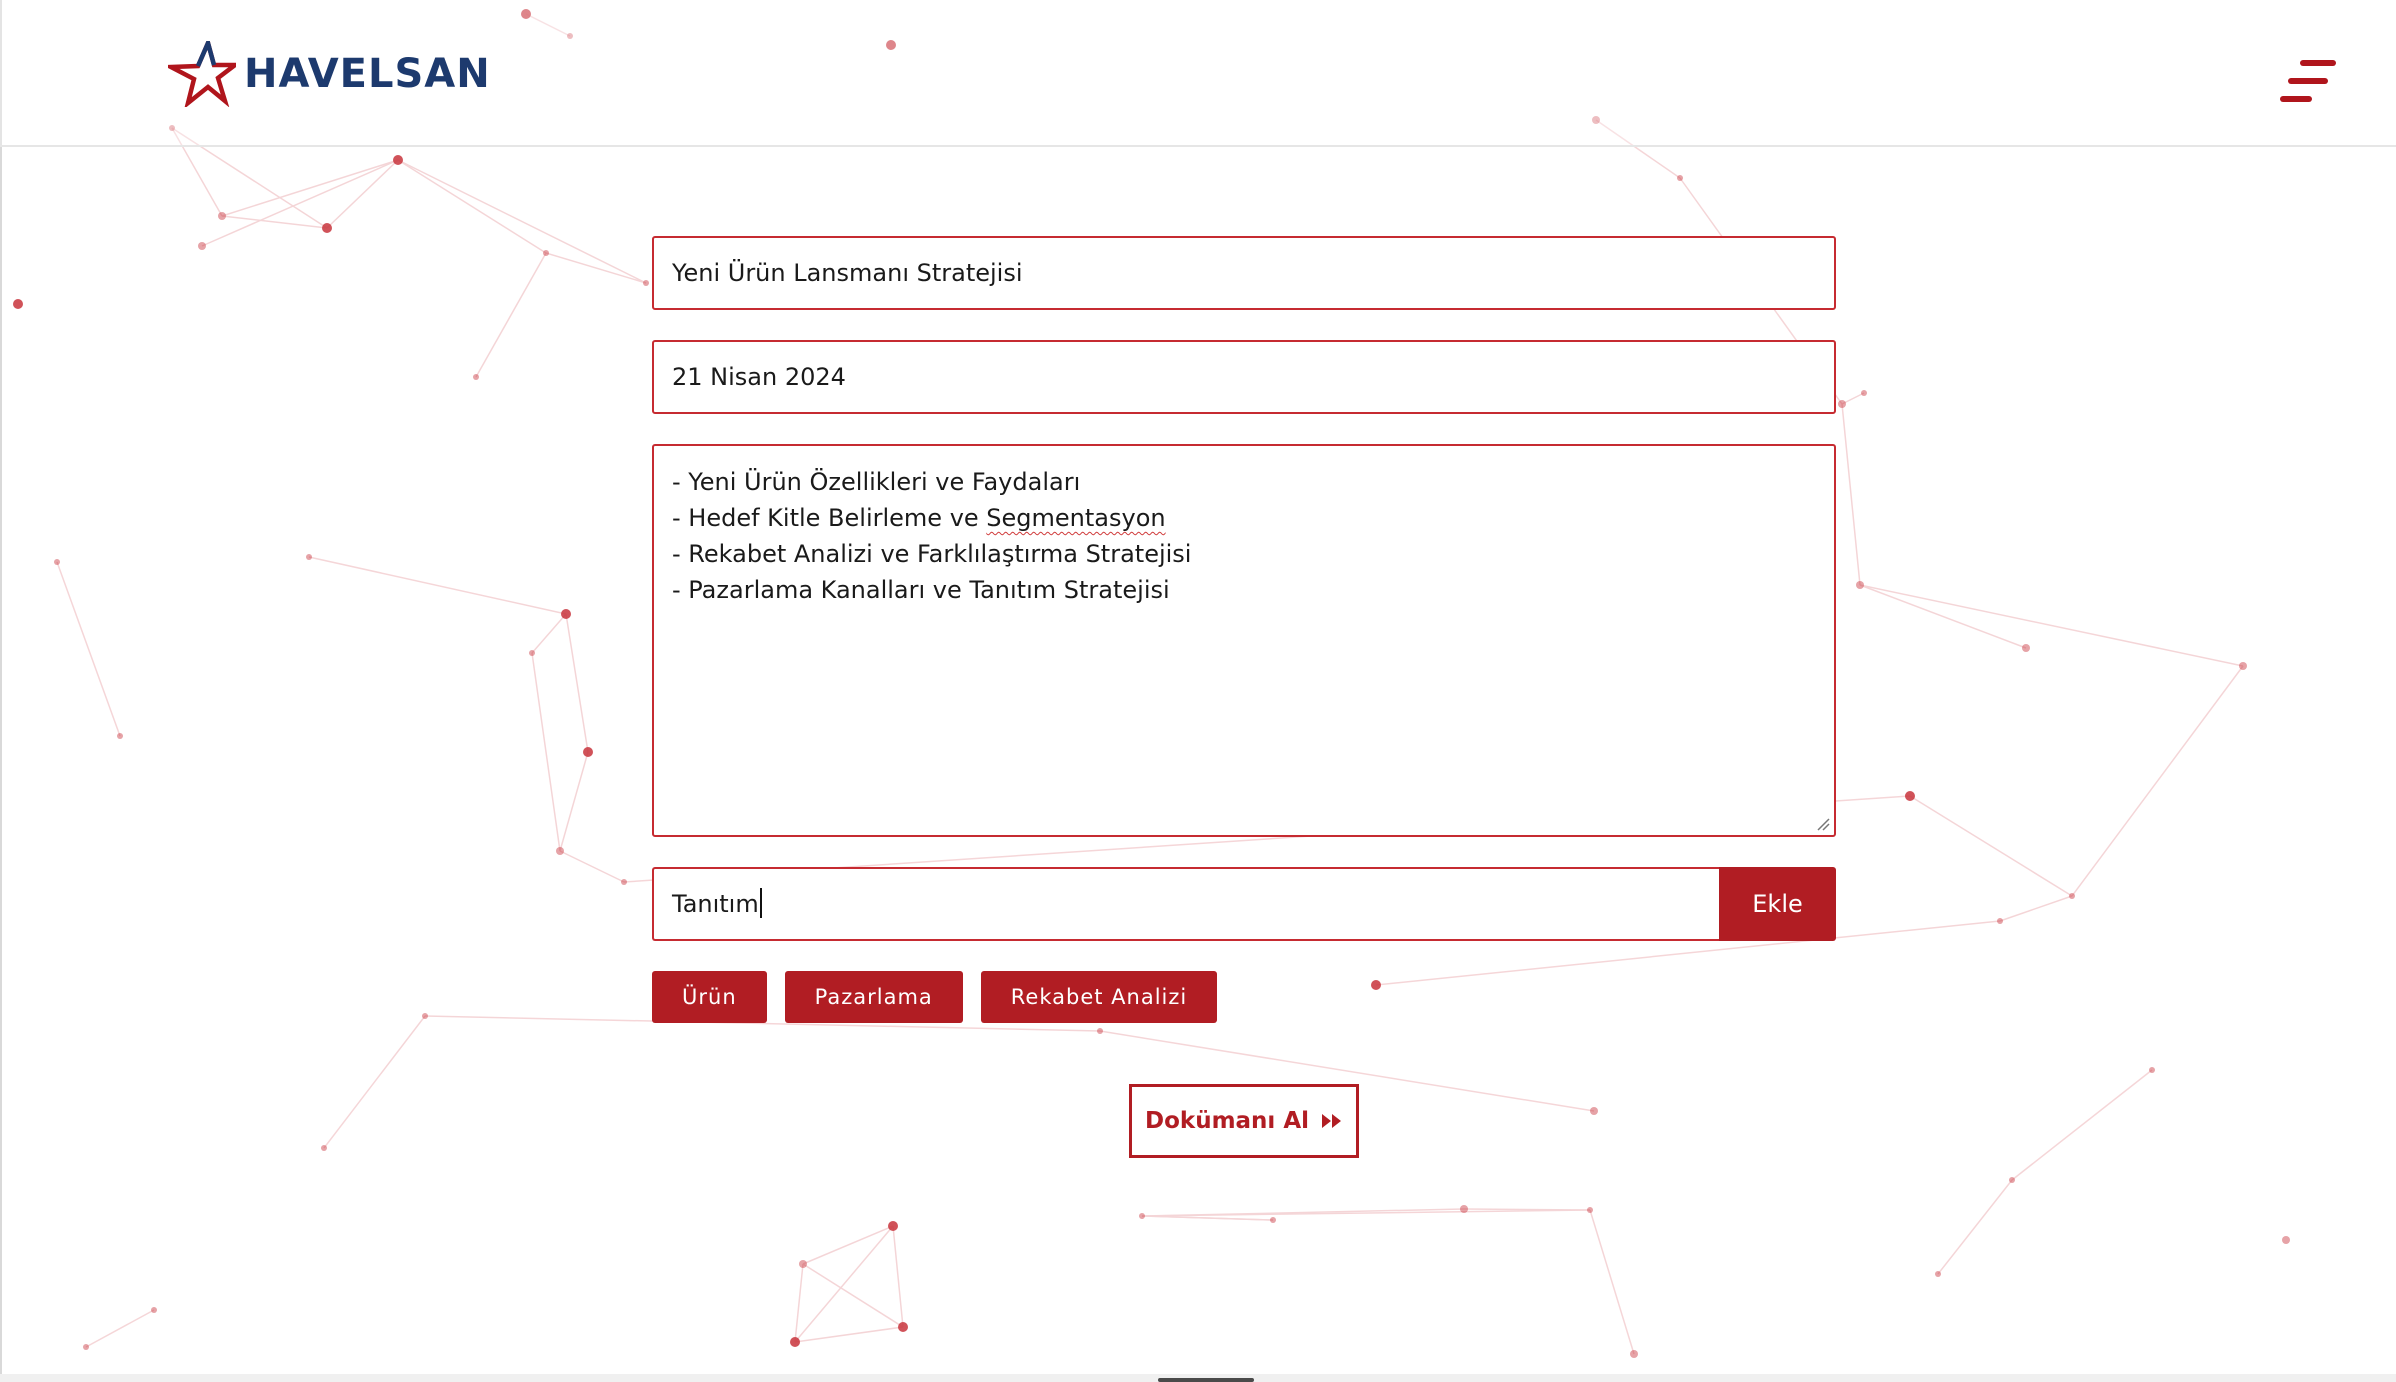  I want to click on tag-input-value: Tanıtım, so click(715, 904).